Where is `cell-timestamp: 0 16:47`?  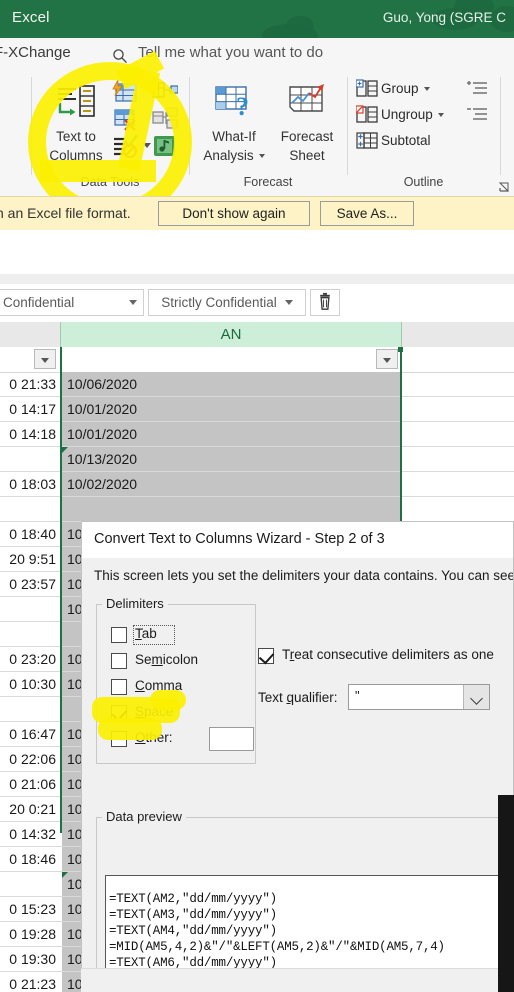 cell-timestamp: 0 16:47 is located at coordinates (29, 734).